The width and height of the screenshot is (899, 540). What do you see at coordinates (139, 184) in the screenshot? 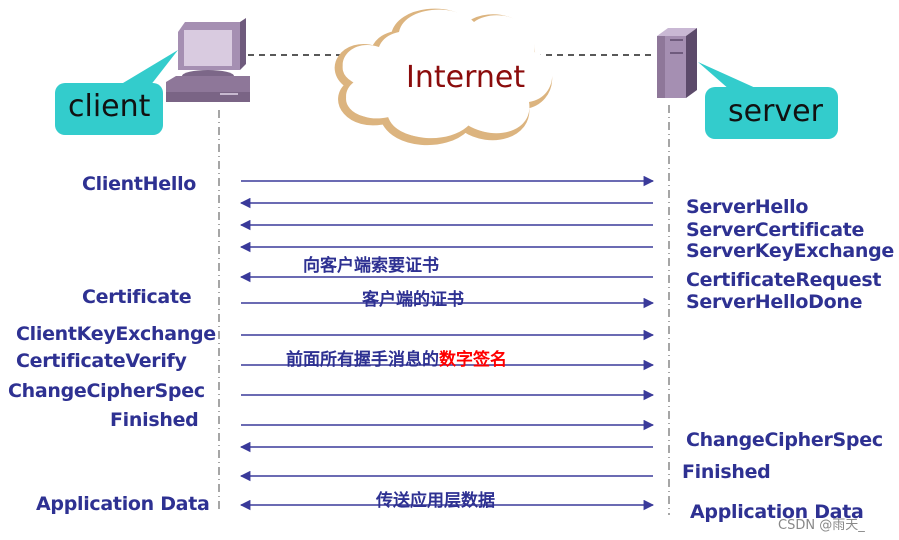
I see `client-msg-clienthello: ClientHello` at bounding box center [139, 184].